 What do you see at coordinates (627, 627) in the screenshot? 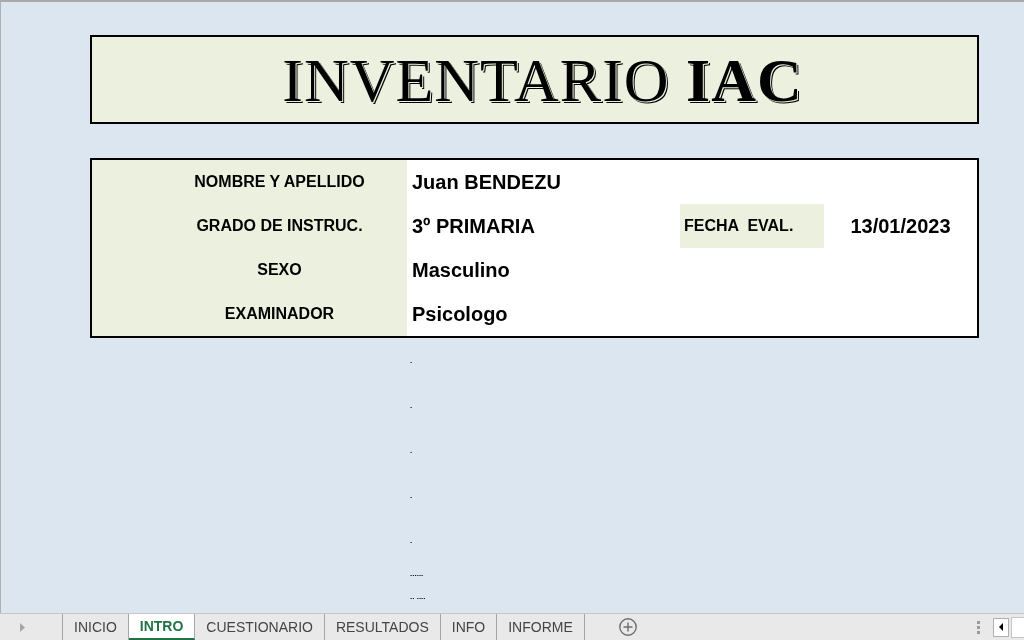
I see `add-icon` at bounding box center [627, 627].